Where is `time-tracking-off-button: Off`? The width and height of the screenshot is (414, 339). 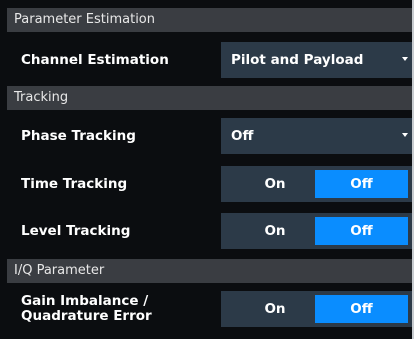 time-tracking-off-button: Off is located at coordinates (361, 184).